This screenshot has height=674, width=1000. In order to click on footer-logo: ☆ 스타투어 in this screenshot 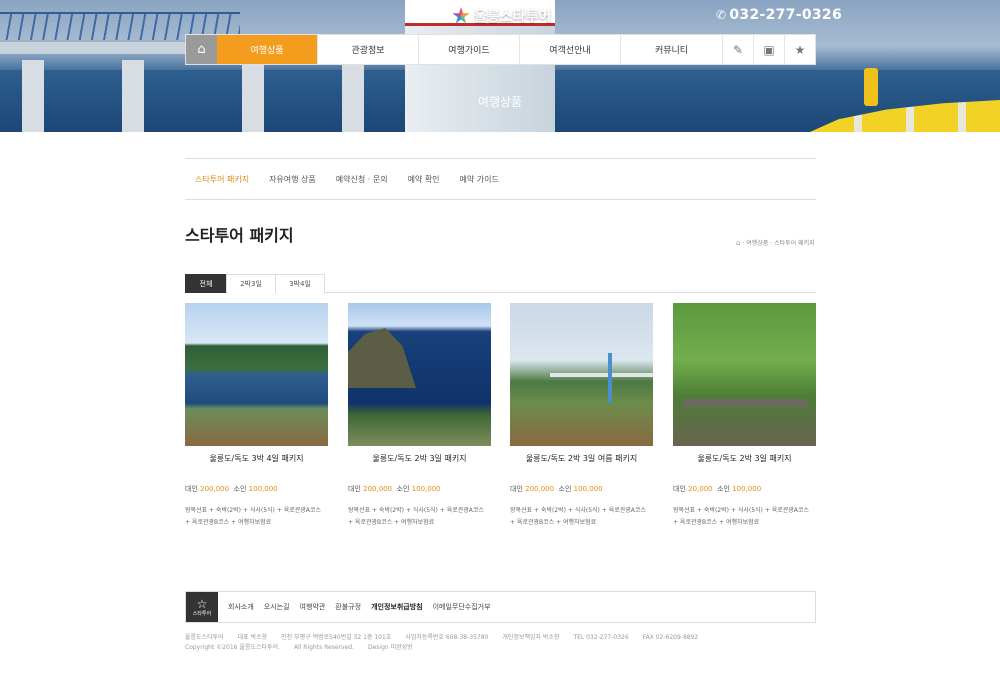, I will do `click(202, 607)`.